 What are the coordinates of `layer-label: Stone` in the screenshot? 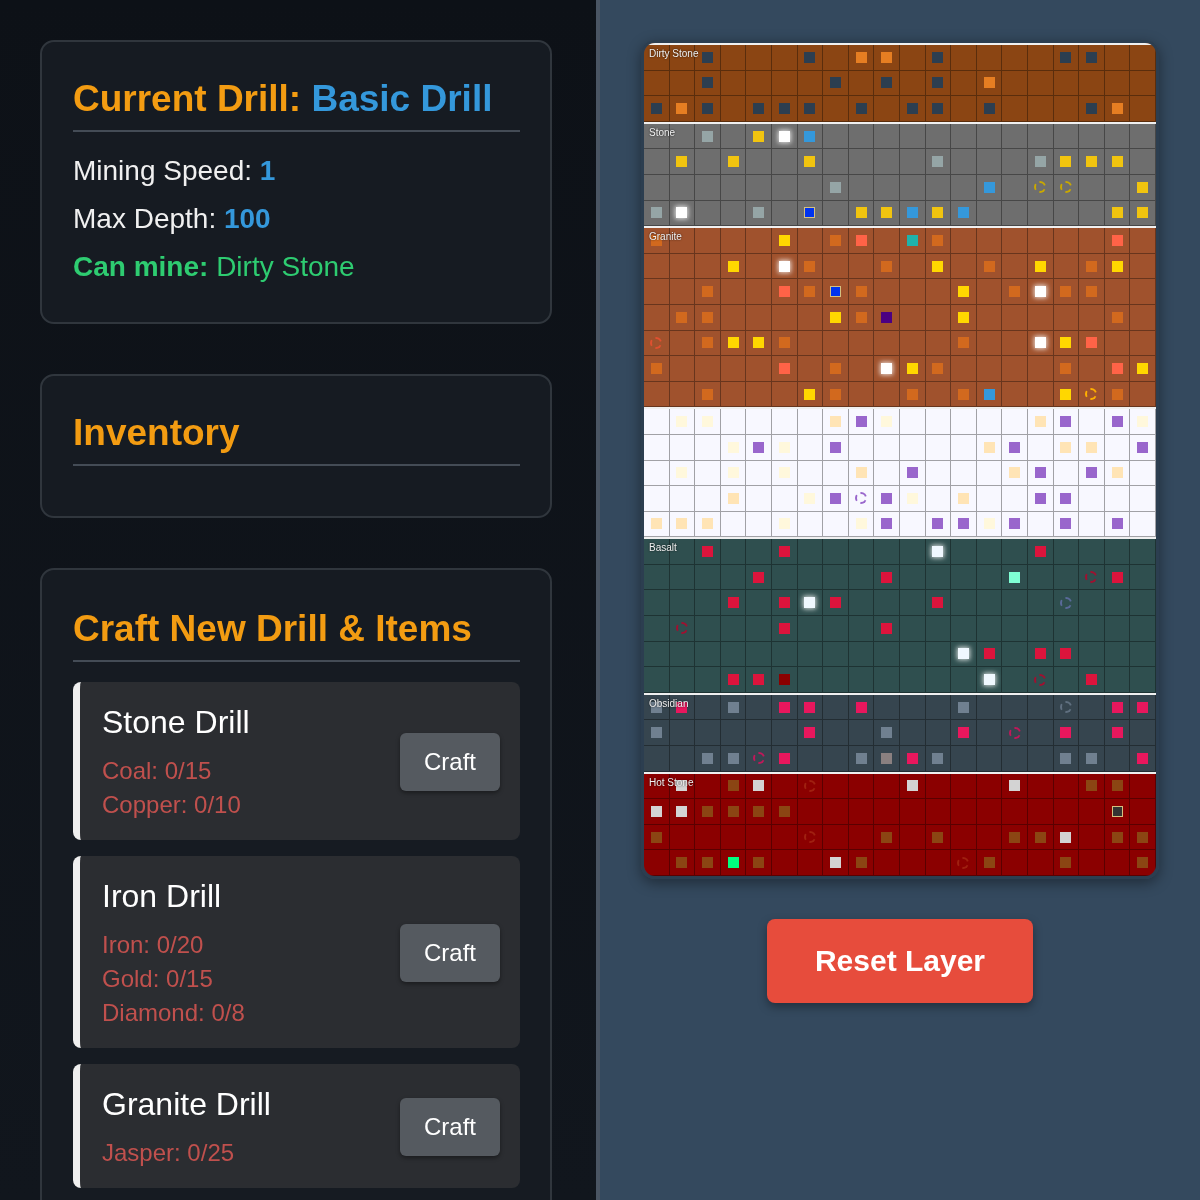 It's located at (662, 132).